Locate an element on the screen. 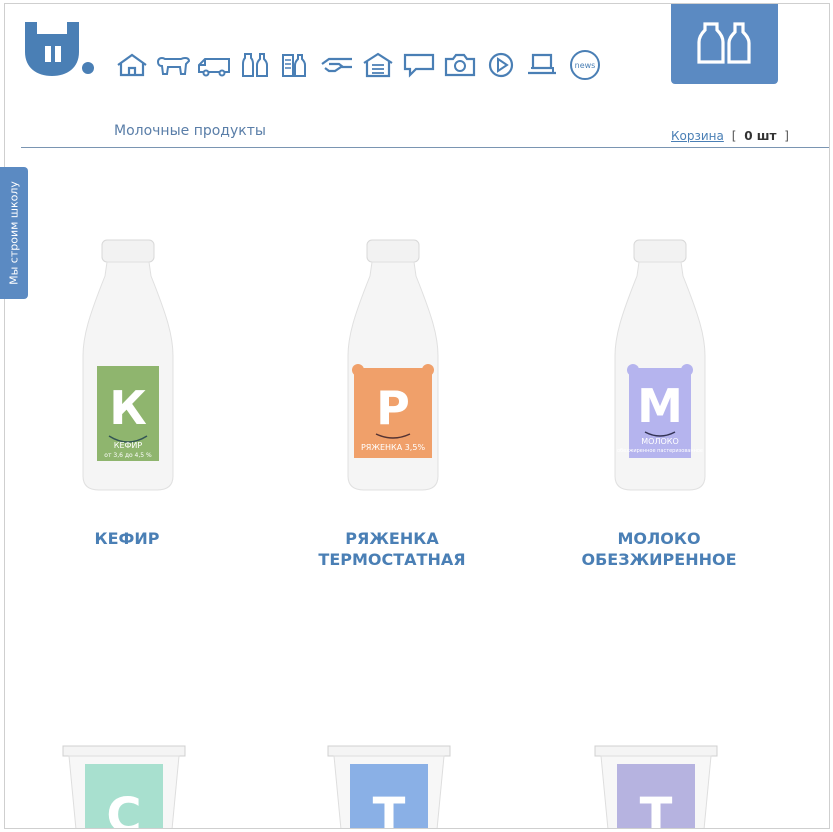 This screenshot has width=833, height=832. school-tab: Мы строим школу is located at coordinates (14, 233).